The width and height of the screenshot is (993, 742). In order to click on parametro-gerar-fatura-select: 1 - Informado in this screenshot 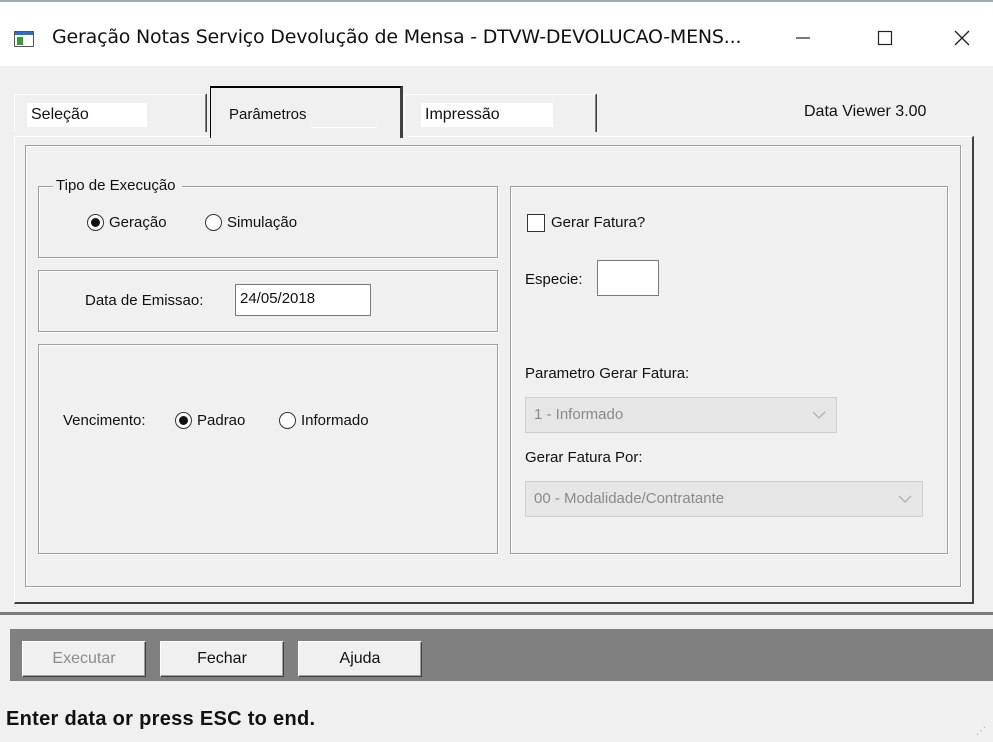, I will do `click(681, 415)`.